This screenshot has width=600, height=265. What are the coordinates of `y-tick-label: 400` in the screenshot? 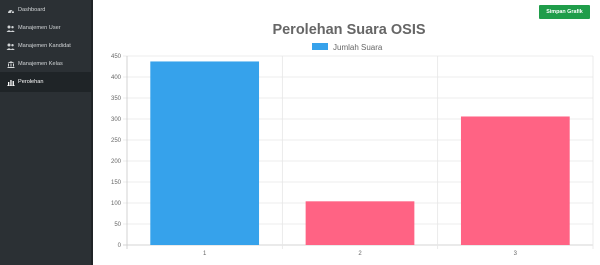 It's located at (116, 78).